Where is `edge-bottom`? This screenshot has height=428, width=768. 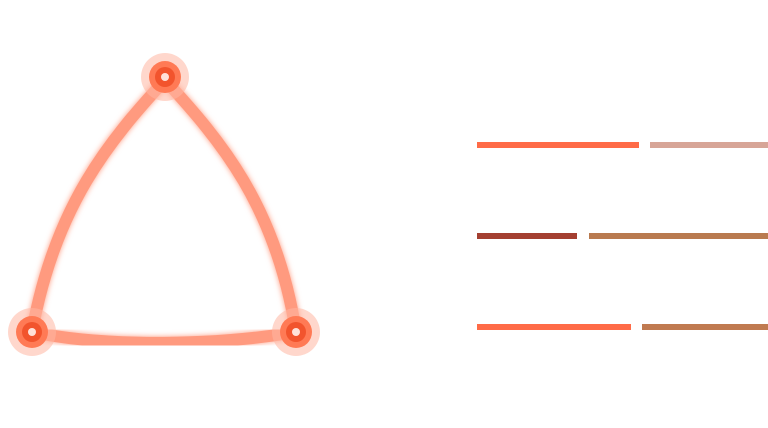 edge-bottom is located at coordinates (164, 337).